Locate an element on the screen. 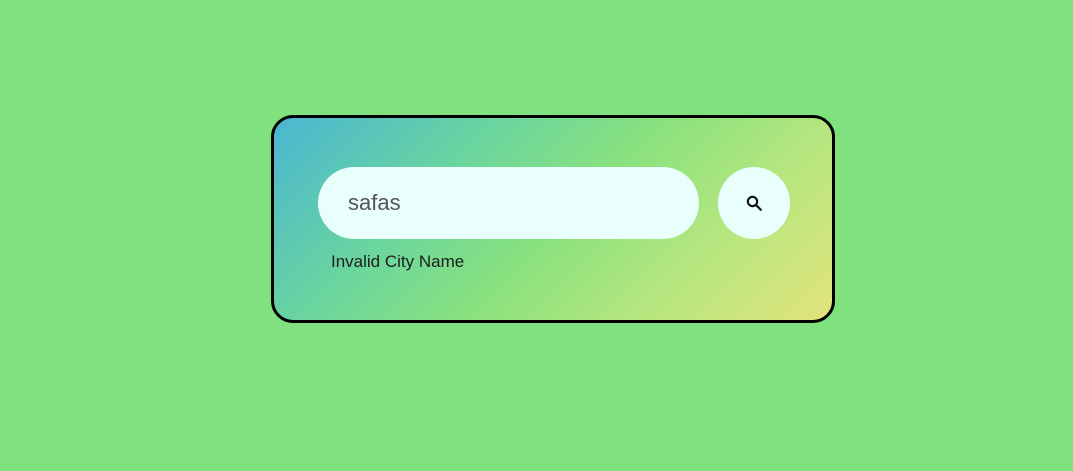 This screenshot has height=471, width=1073. search-button is located at coordinates (754, 203).